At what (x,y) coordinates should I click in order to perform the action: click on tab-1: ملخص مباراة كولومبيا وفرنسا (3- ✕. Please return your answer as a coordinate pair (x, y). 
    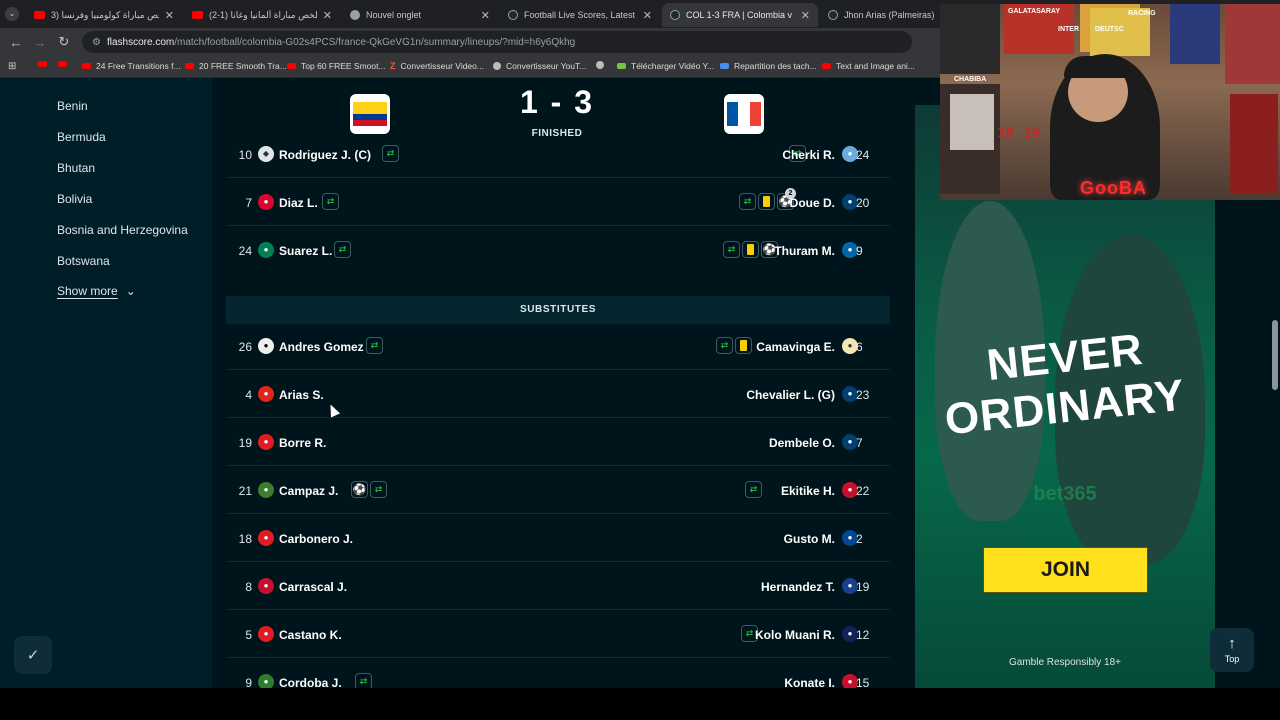
    Looking at the image, I should click on (104, 15).